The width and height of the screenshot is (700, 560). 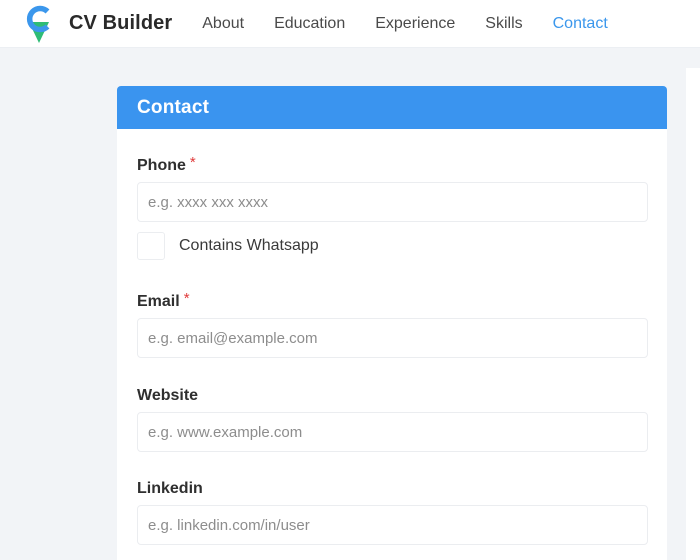 What do you see at coordinates (161, 165) in the screenshot?
I see `phone-label-text: Phone` at bounding box center [161, 165].